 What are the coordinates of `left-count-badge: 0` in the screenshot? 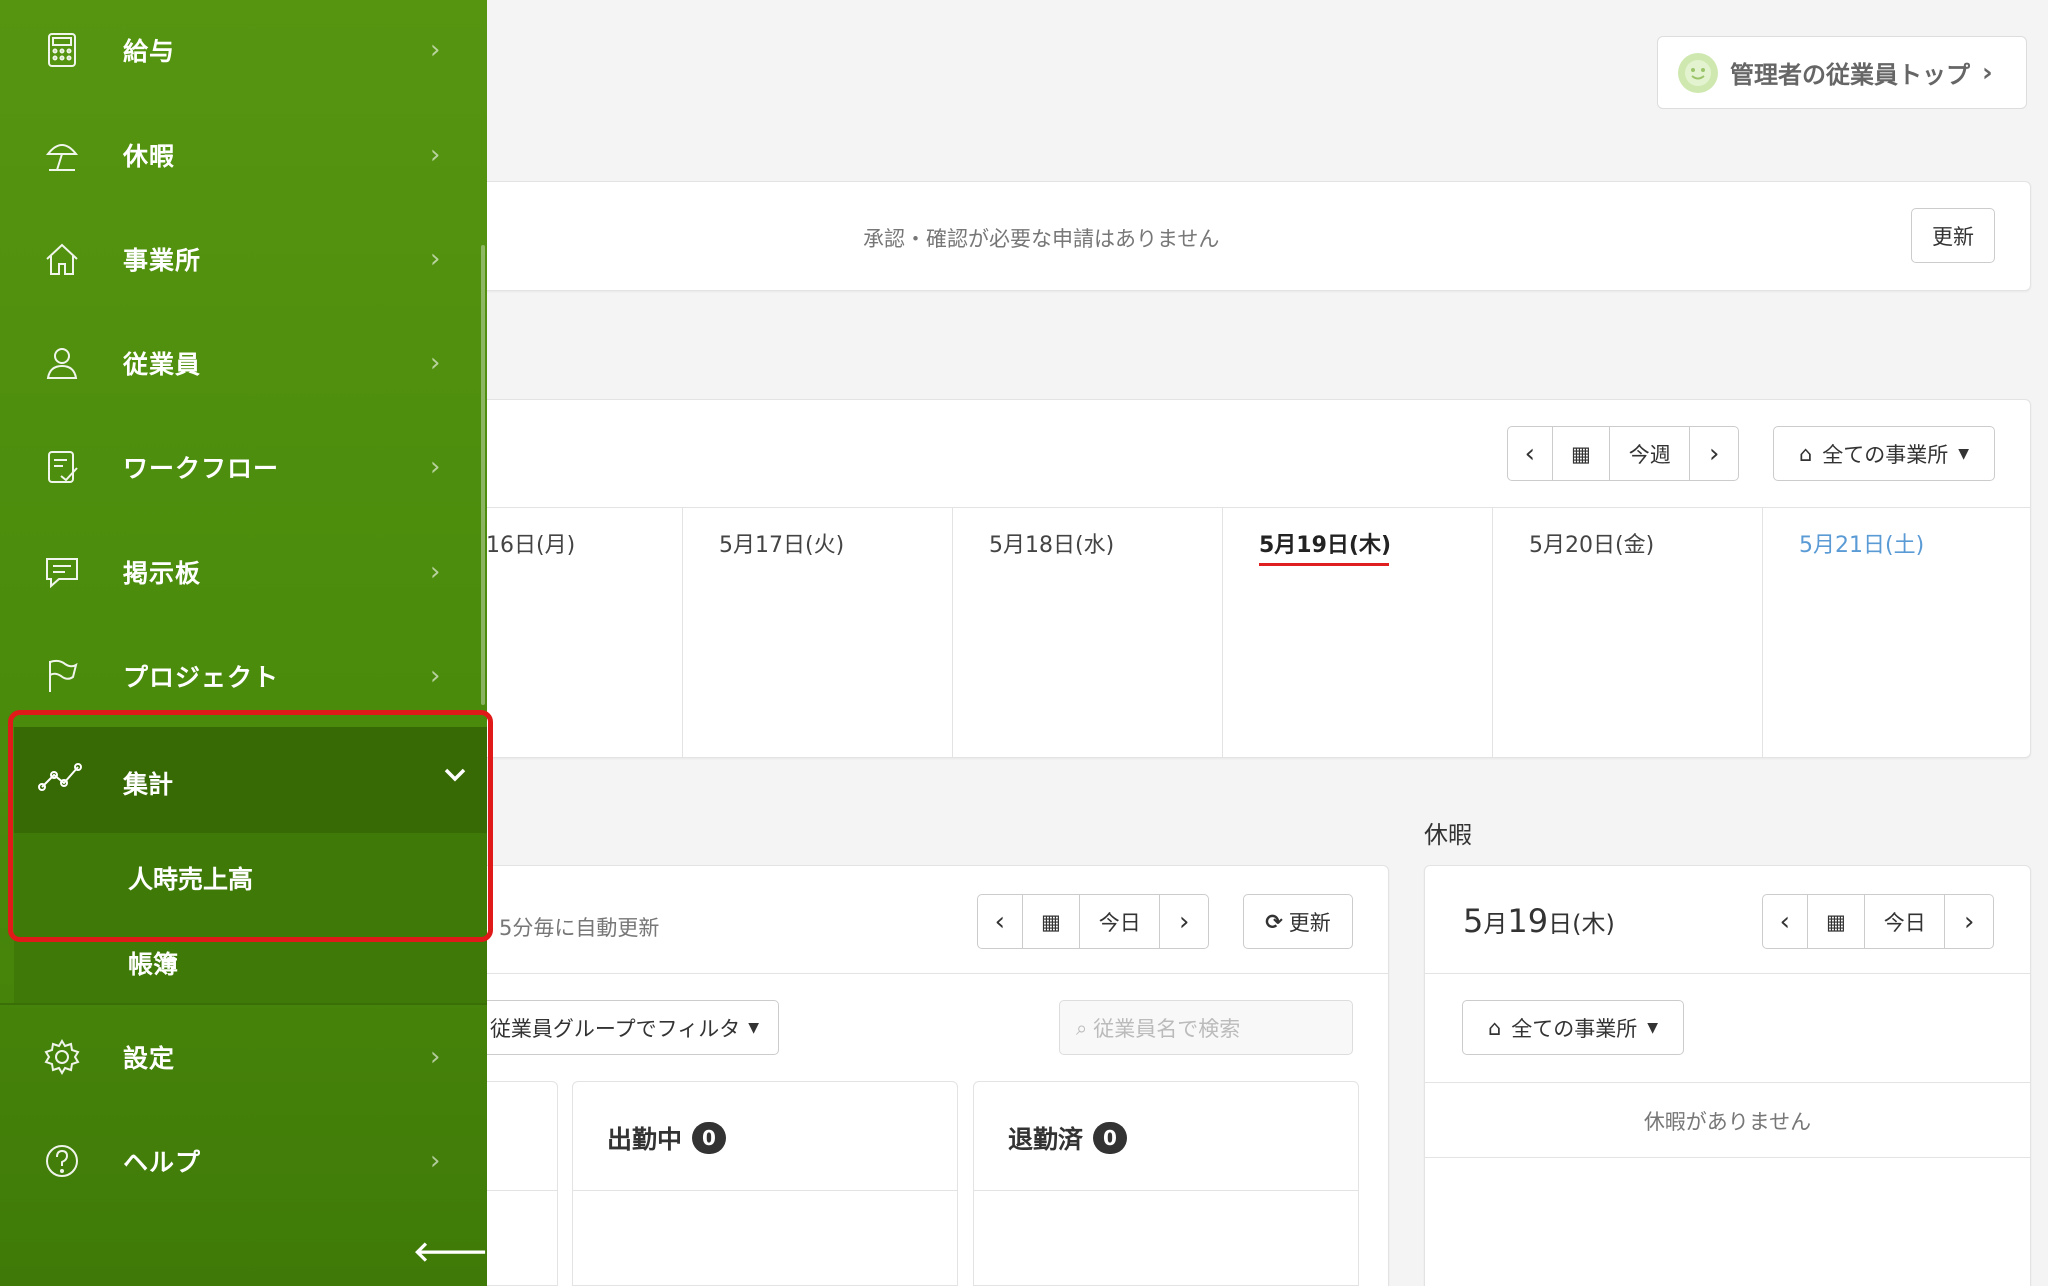 It's located at (1110, 1138).